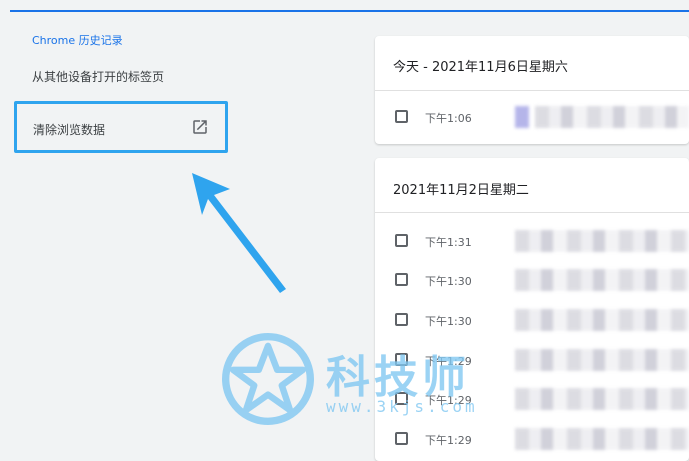 This screenshot has width=689, height=461. What do you see at coordinates (448, 118) in the screenshot?
I see `visit-time: 下午1:06` at bounding box center [448, 118].